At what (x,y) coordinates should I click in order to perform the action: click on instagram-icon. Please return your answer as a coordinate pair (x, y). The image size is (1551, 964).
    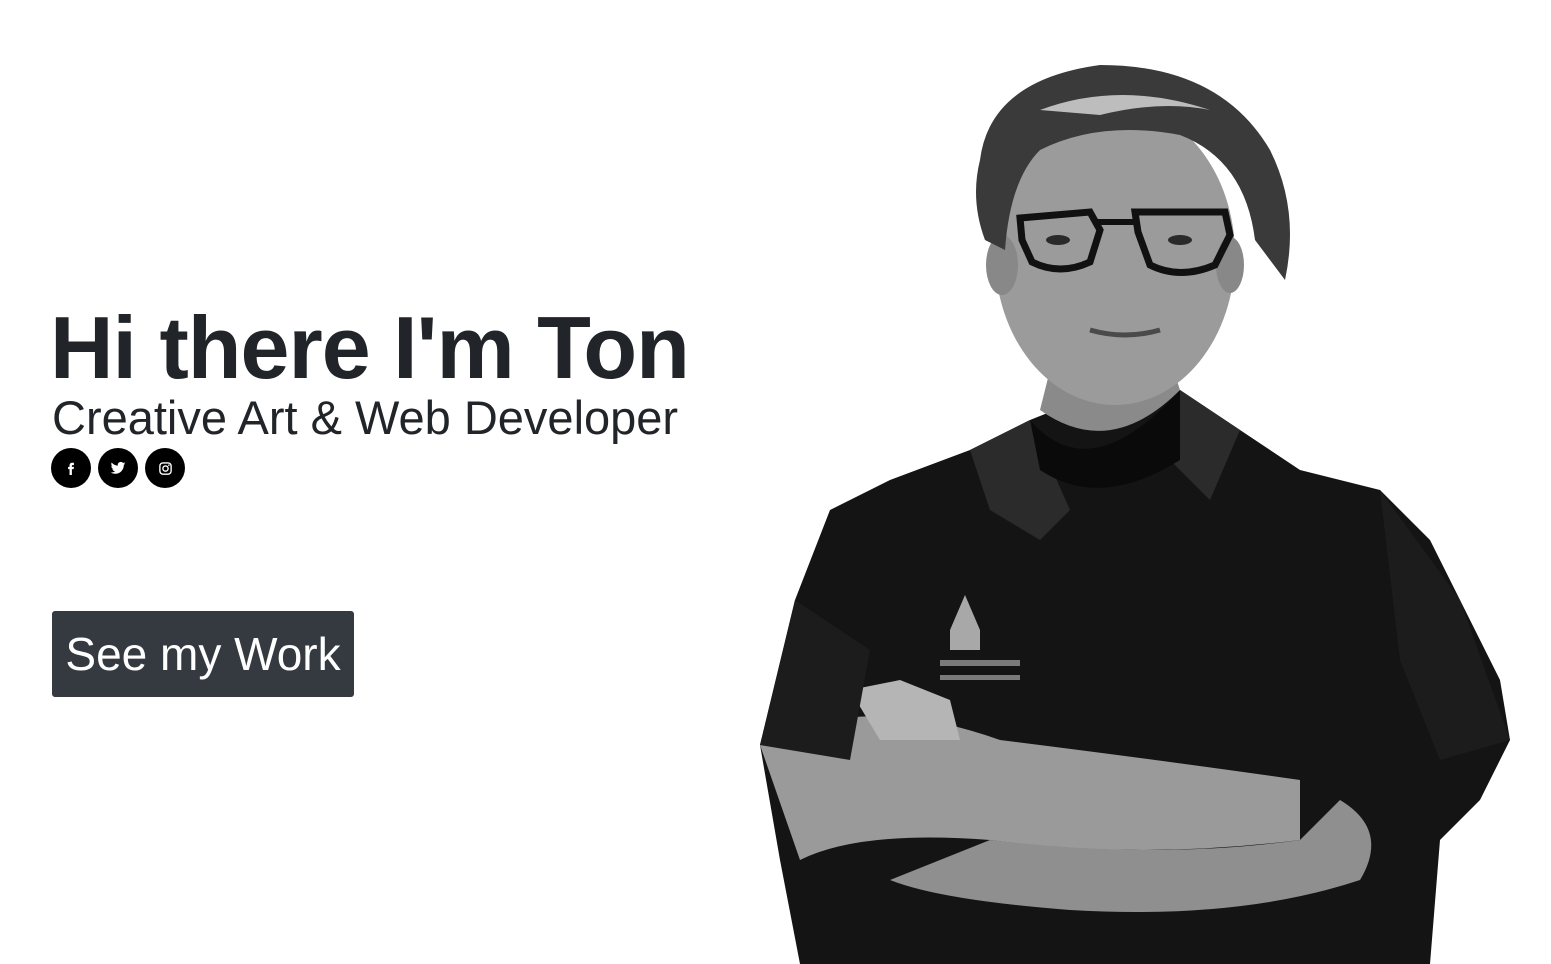
    Looking at the image, I should click on (165, 468).